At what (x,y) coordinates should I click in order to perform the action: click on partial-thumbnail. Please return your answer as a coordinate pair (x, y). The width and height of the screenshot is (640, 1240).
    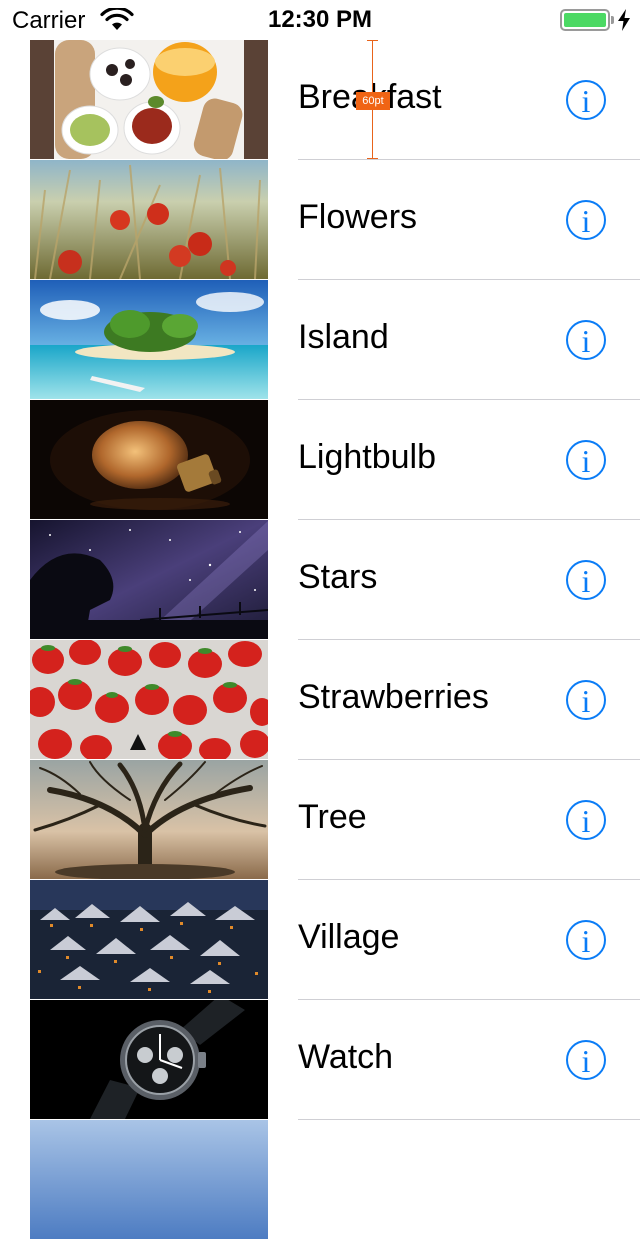
    Looking at the image, I should click on (149, 1179).